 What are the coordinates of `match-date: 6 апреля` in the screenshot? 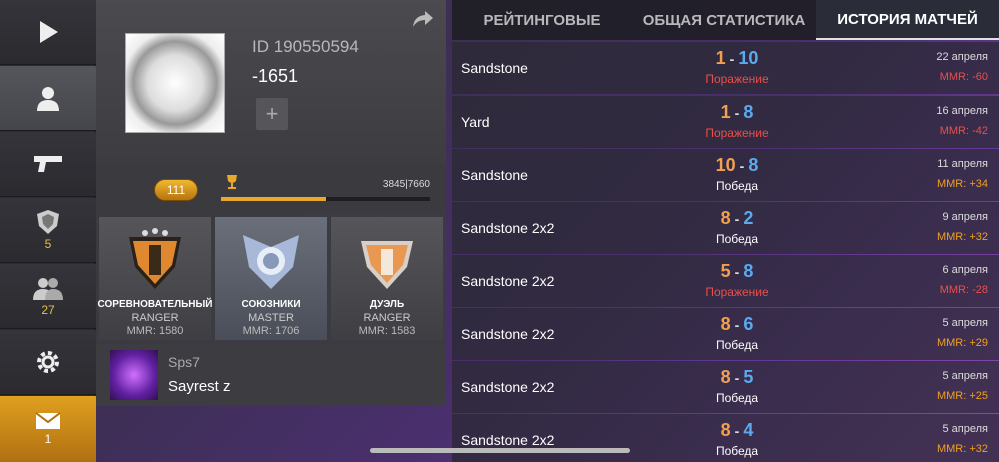 It's located at (965, 270).